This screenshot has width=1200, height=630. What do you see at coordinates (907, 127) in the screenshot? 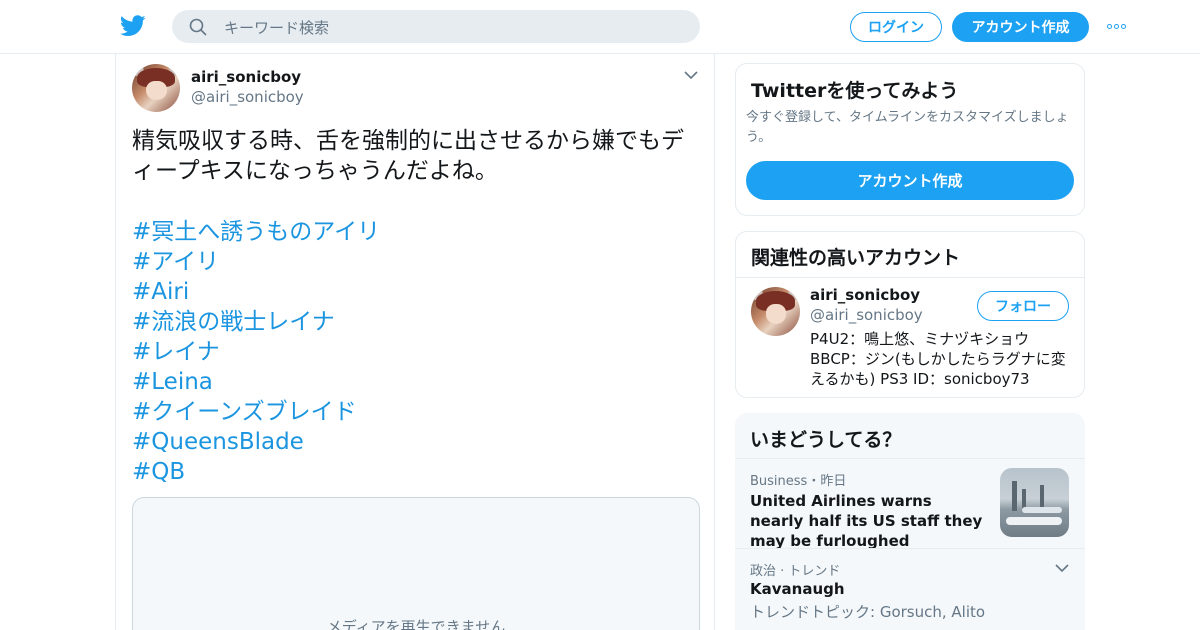
I see `signup-card-description: 今すぐ登録して、タイムラインをカスタマイズしましょう。` at bounding box center [907, 127].